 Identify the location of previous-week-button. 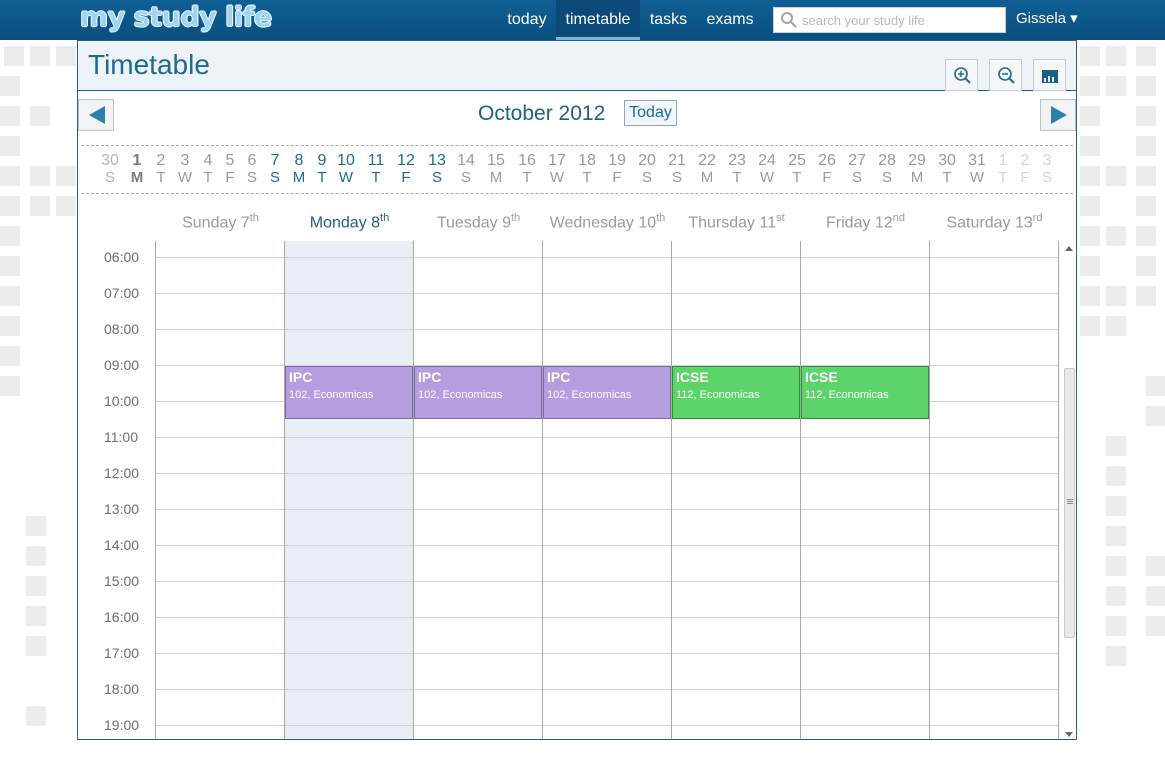
(96, 115).